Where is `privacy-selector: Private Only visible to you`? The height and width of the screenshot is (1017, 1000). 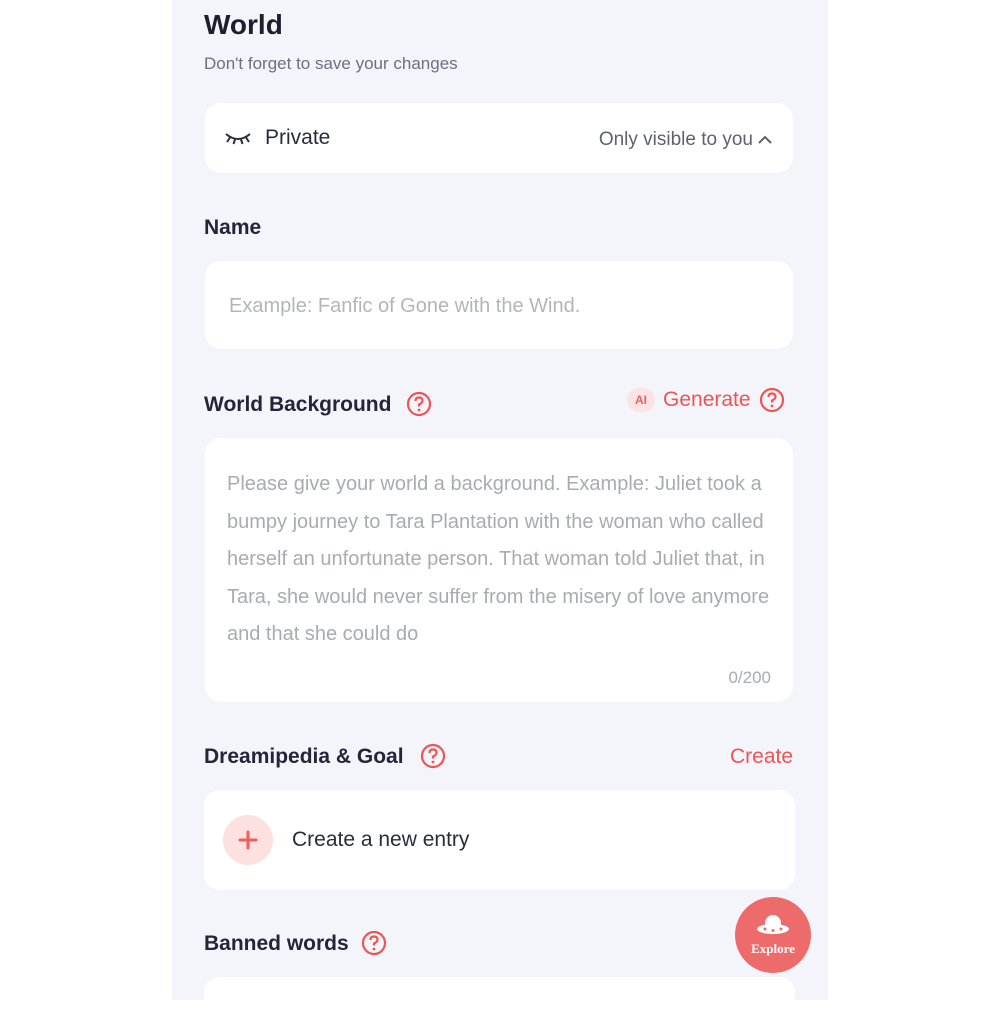
privacy-selector: Private Only visible to you is located at coordinates (499, 138).